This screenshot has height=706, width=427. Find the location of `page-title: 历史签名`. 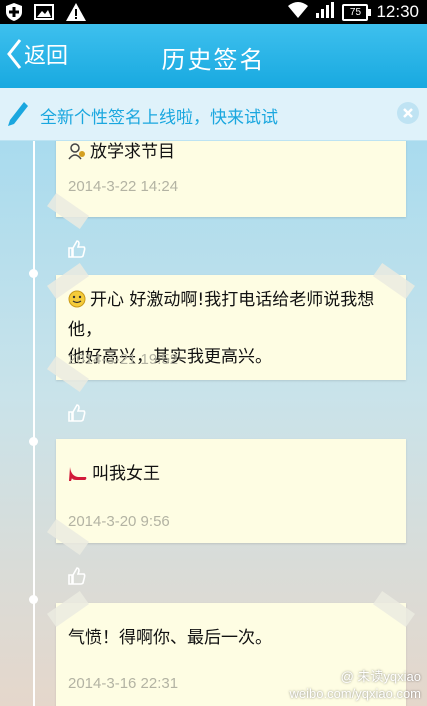

page-title: 历史签名 is located at coordinates (213, 60).